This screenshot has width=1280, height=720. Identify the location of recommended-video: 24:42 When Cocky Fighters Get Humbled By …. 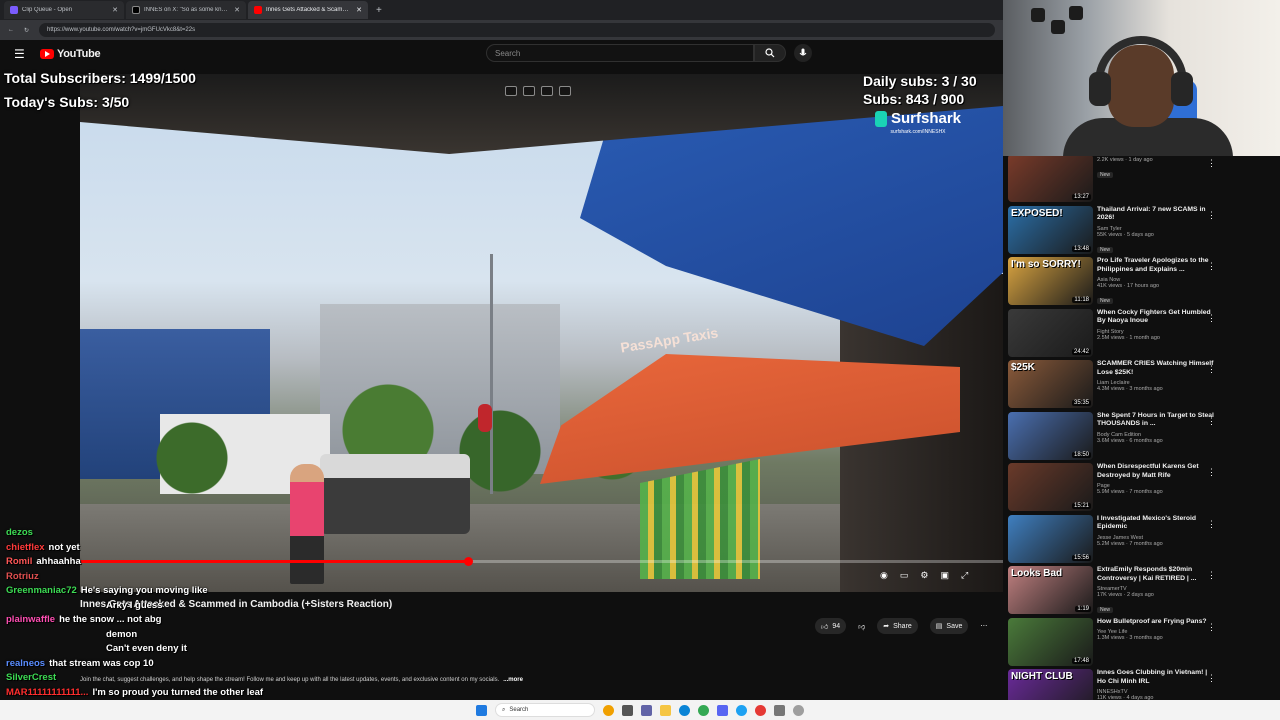
(1115, 333).